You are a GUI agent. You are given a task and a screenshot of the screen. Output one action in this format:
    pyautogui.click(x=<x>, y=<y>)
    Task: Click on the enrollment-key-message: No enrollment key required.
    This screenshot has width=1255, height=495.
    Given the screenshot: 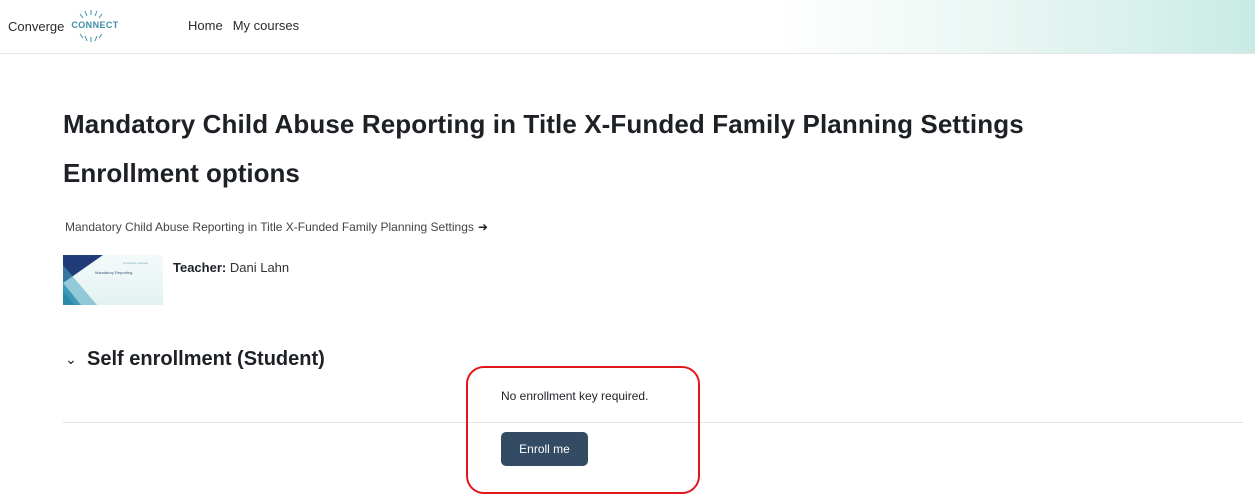 What is the action you would take?
    pyautogui.click(x=575, y=396)
    